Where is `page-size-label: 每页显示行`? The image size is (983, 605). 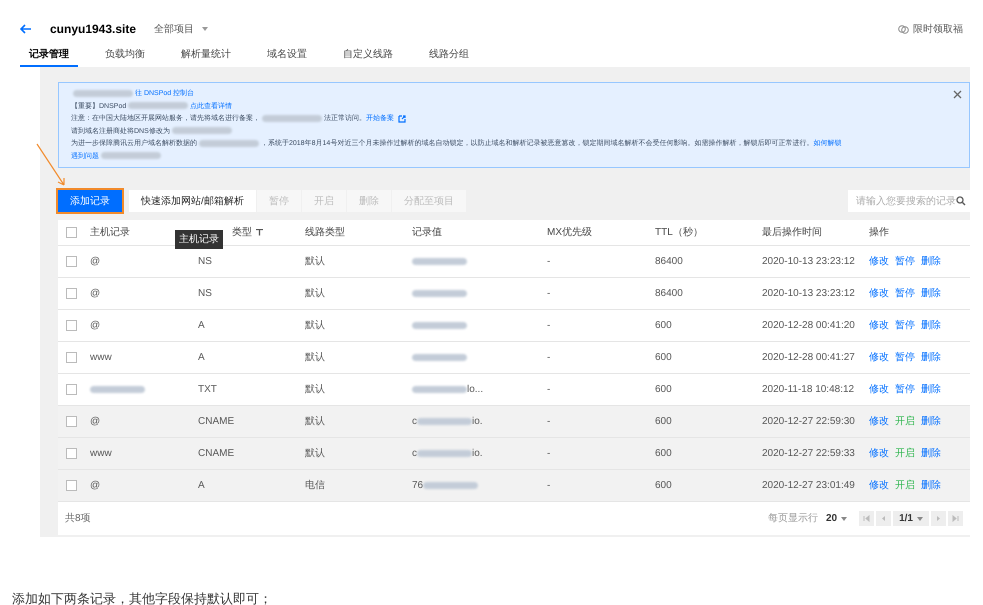
page-size-label: 每页显示行 is located at coordinates (793, 519).